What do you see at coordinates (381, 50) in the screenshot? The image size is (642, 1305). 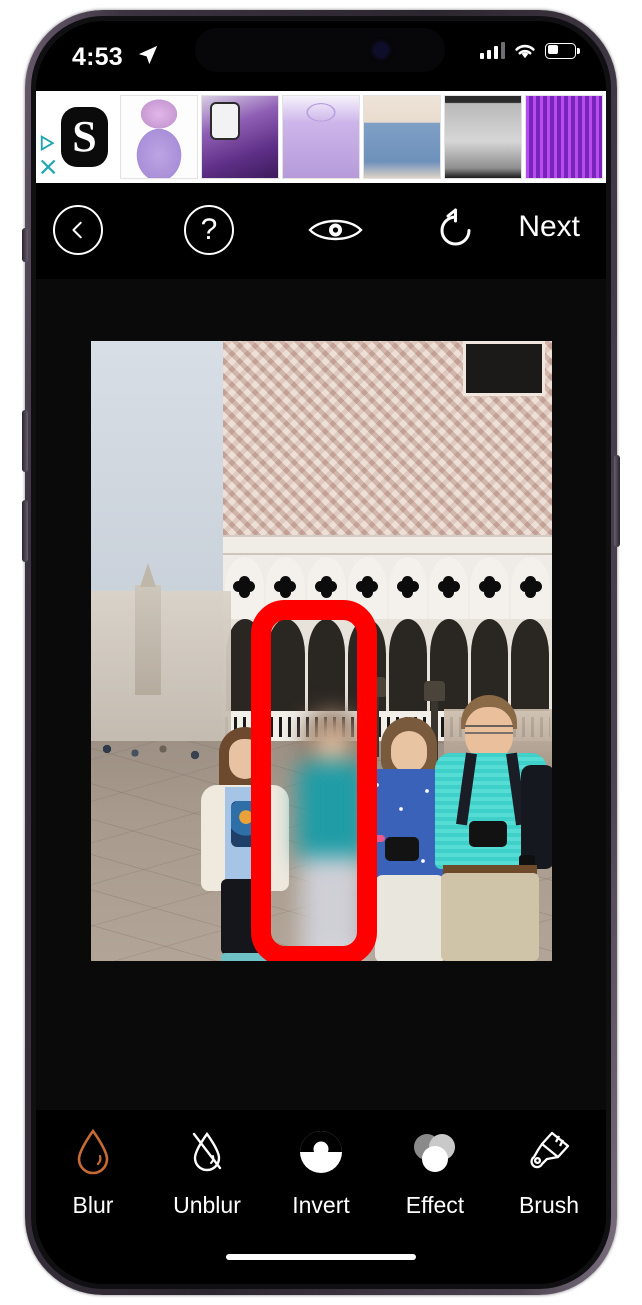 I see `front-camera` at bounding box center [381, 50].